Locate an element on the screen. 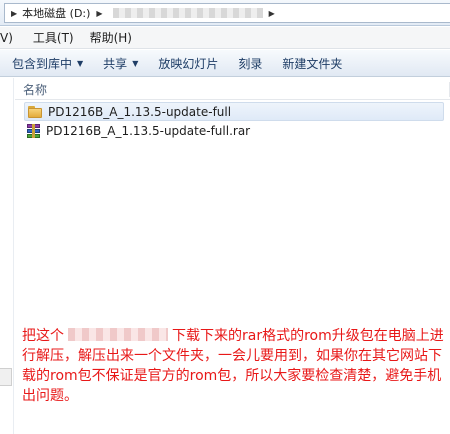 This screenshot has width=450, height=434. file-row-rar: PD1216B_A_1.13.5-update-full.rar is located at coordinates (237, 130).